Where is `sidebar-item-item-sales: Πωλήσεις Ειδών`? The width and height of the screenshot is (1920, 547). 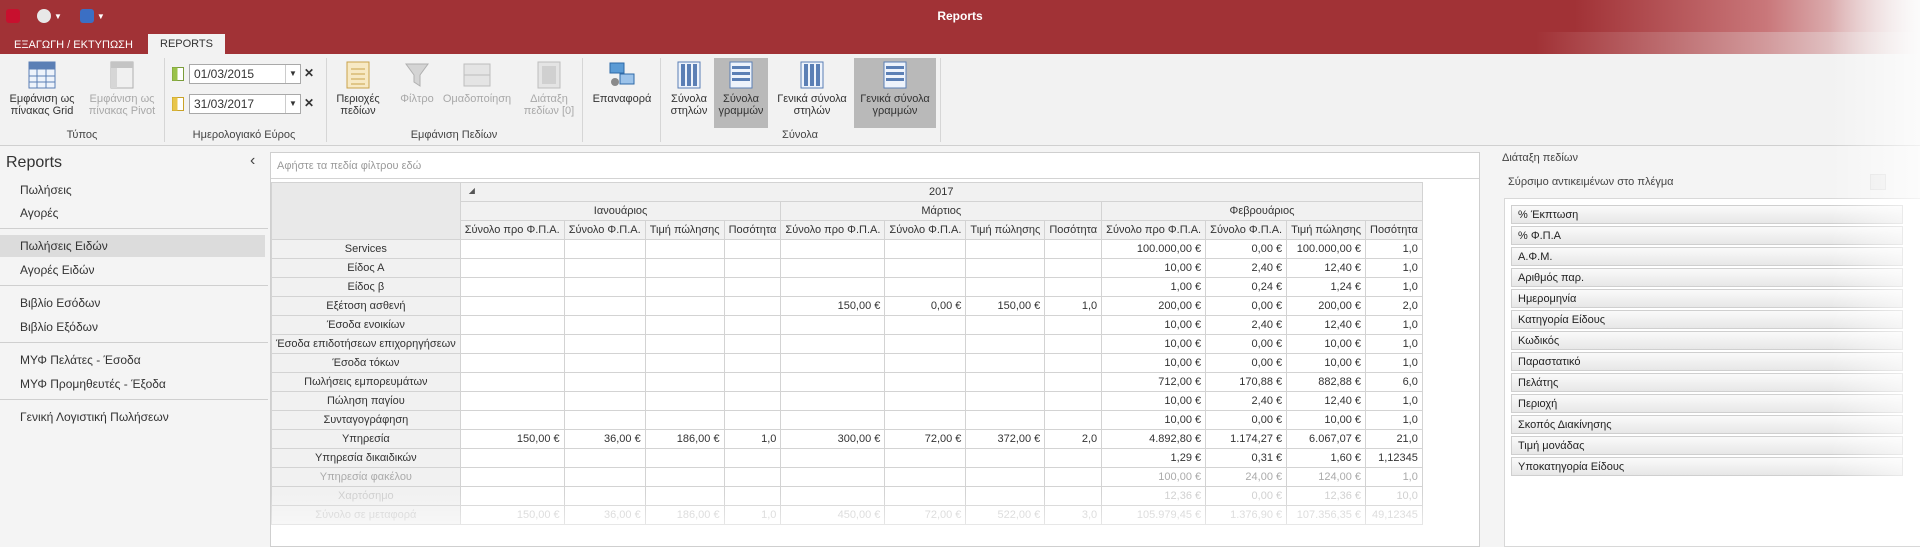 sidebar-item-item-sales: Πωλήσεις Ειδών is located at coordinates (132, 246).